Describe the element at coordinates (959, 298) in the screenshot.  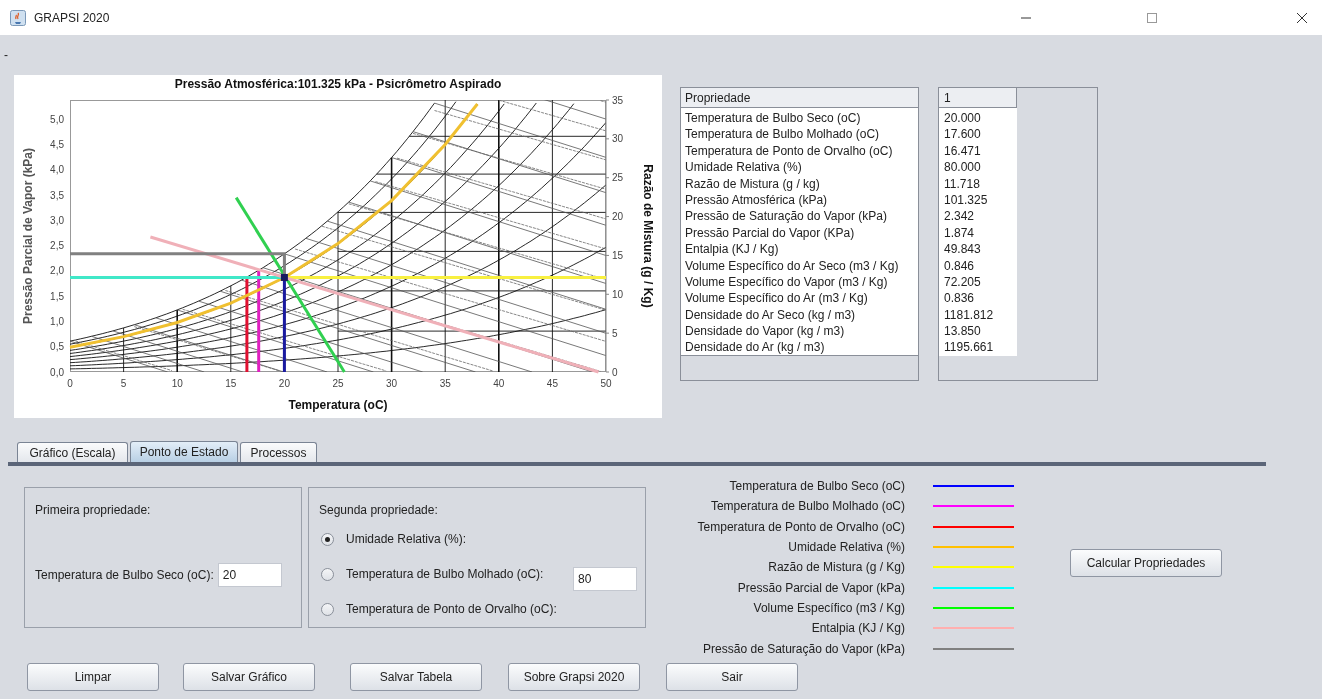
I see `table-cell-text: 0.836` at that location.